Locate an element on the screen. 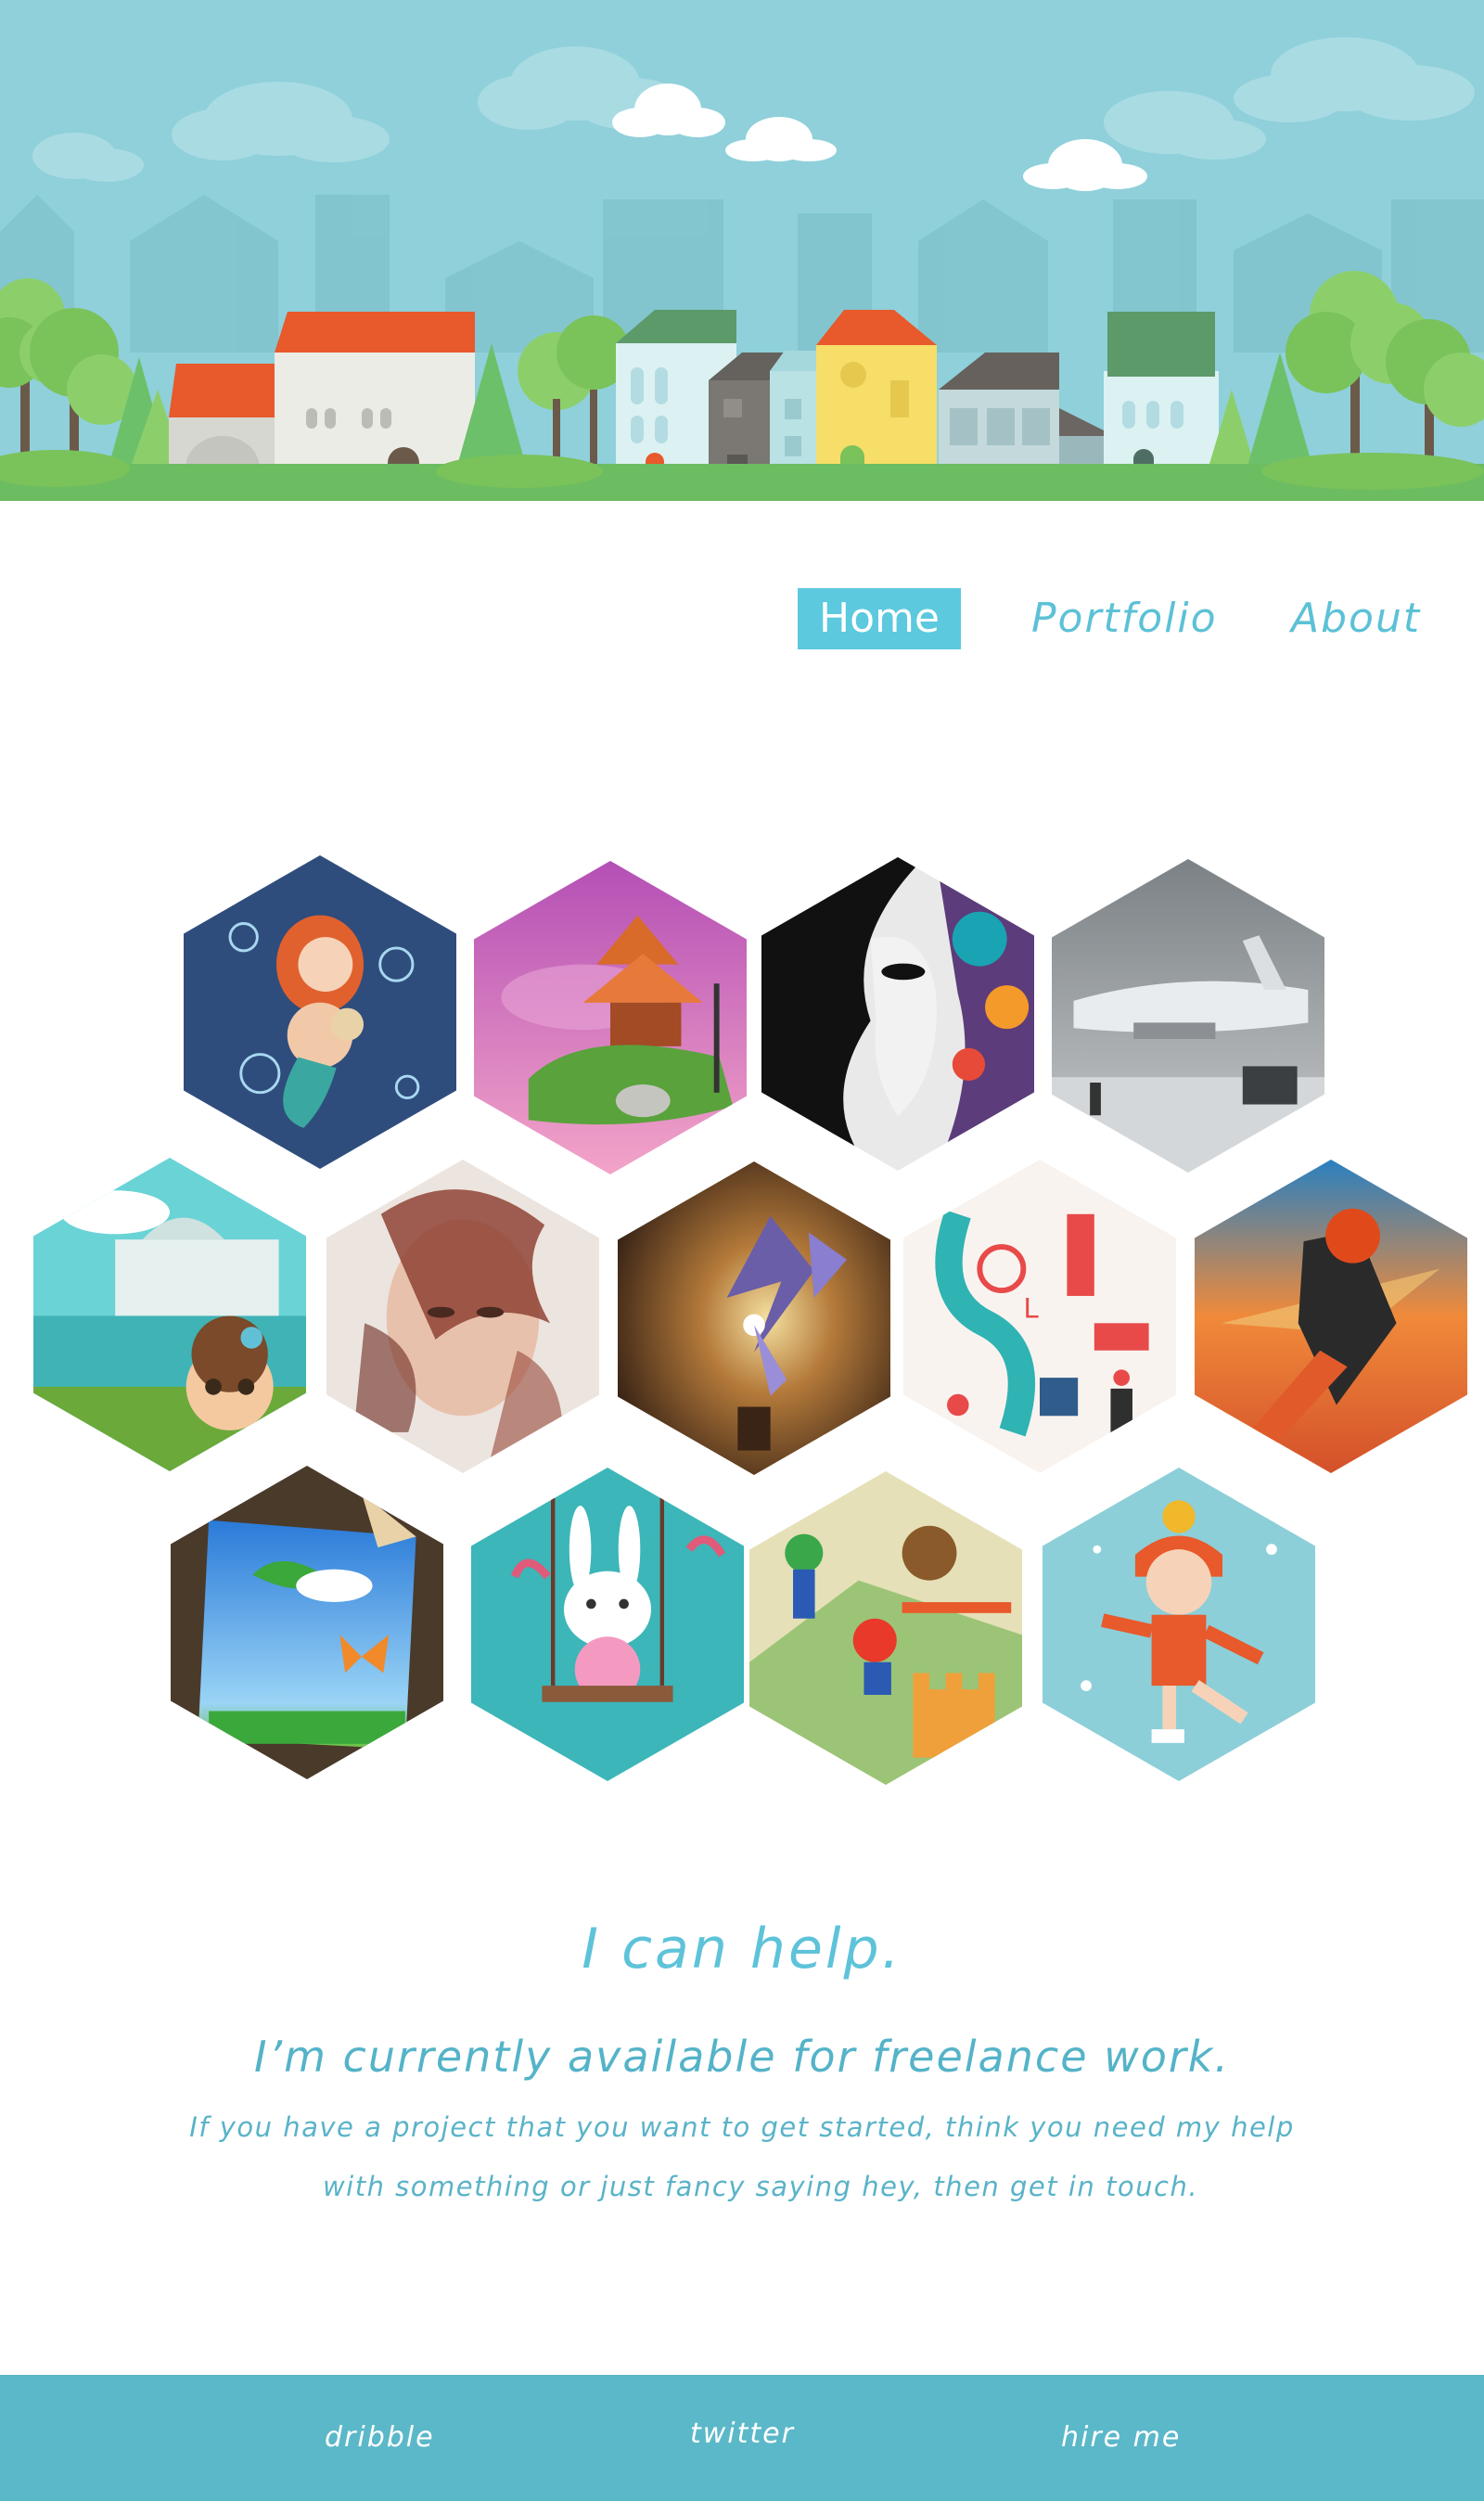 The height and width of the screenshot is (2501, 1484). gallery-item-bunny-swing is located at coordinates (607, 1624).